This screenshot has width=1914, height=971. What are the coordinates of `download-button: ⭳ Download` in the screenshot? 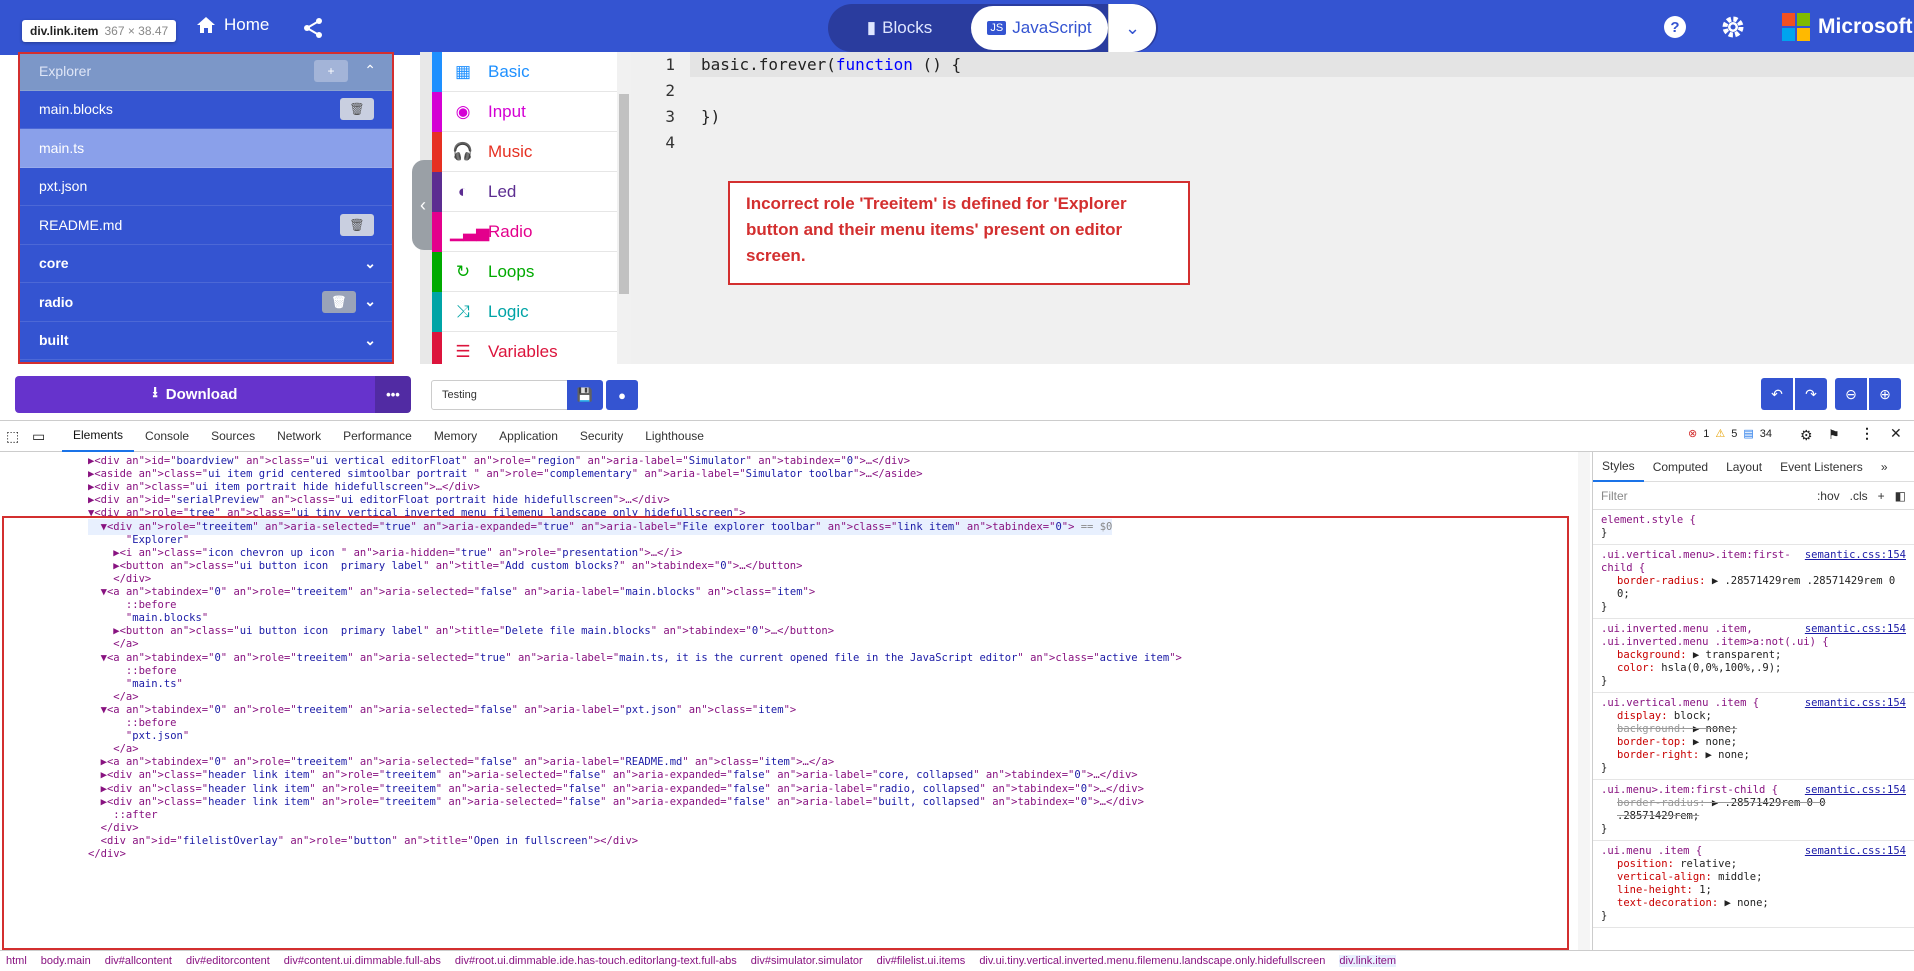 It's located at (195, 394).